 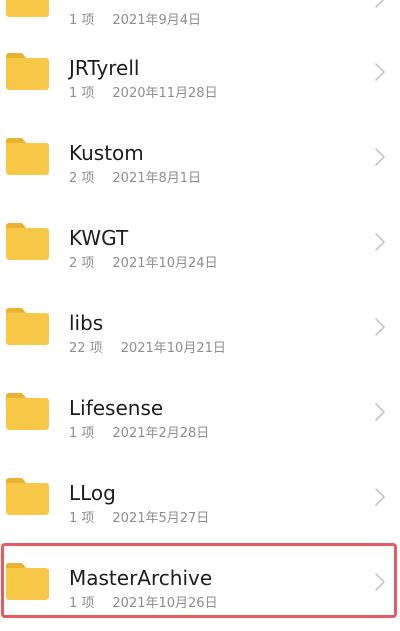 What do you see at coordinates (165, 263) in the screenshot?
I see `folder-date: 2021年10月24日` at bounding box center [165, 263].